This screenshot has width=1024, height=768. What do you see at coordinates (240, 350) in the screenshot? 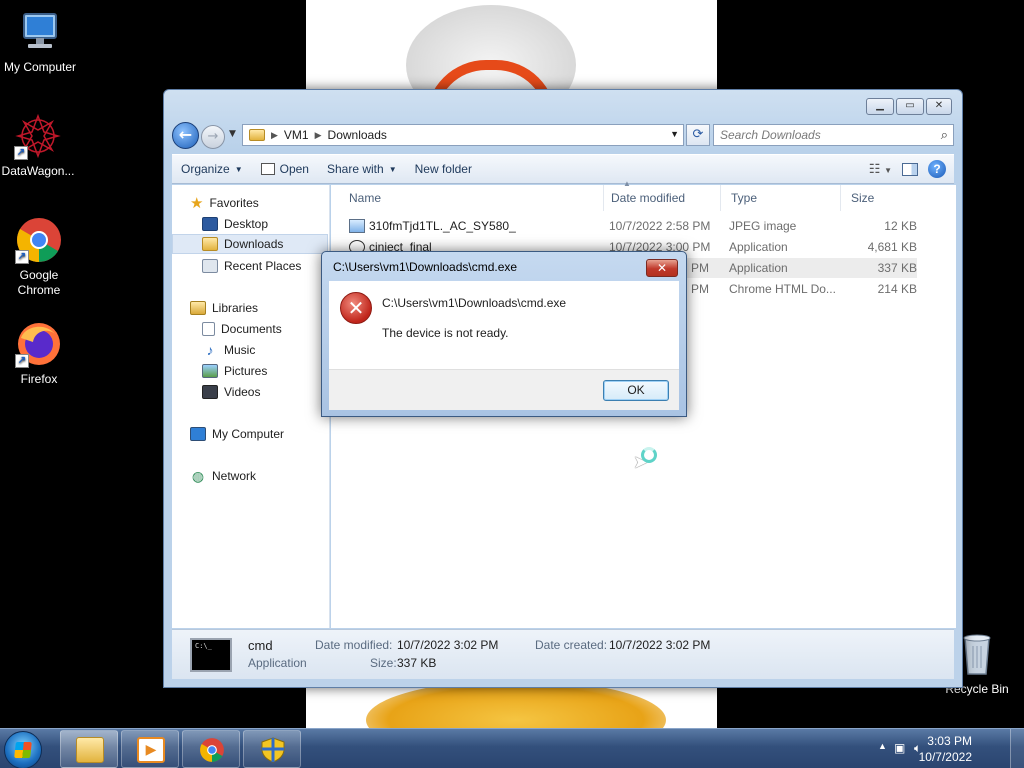
I see `nav-label: Music` at bounding box center [240, 350].